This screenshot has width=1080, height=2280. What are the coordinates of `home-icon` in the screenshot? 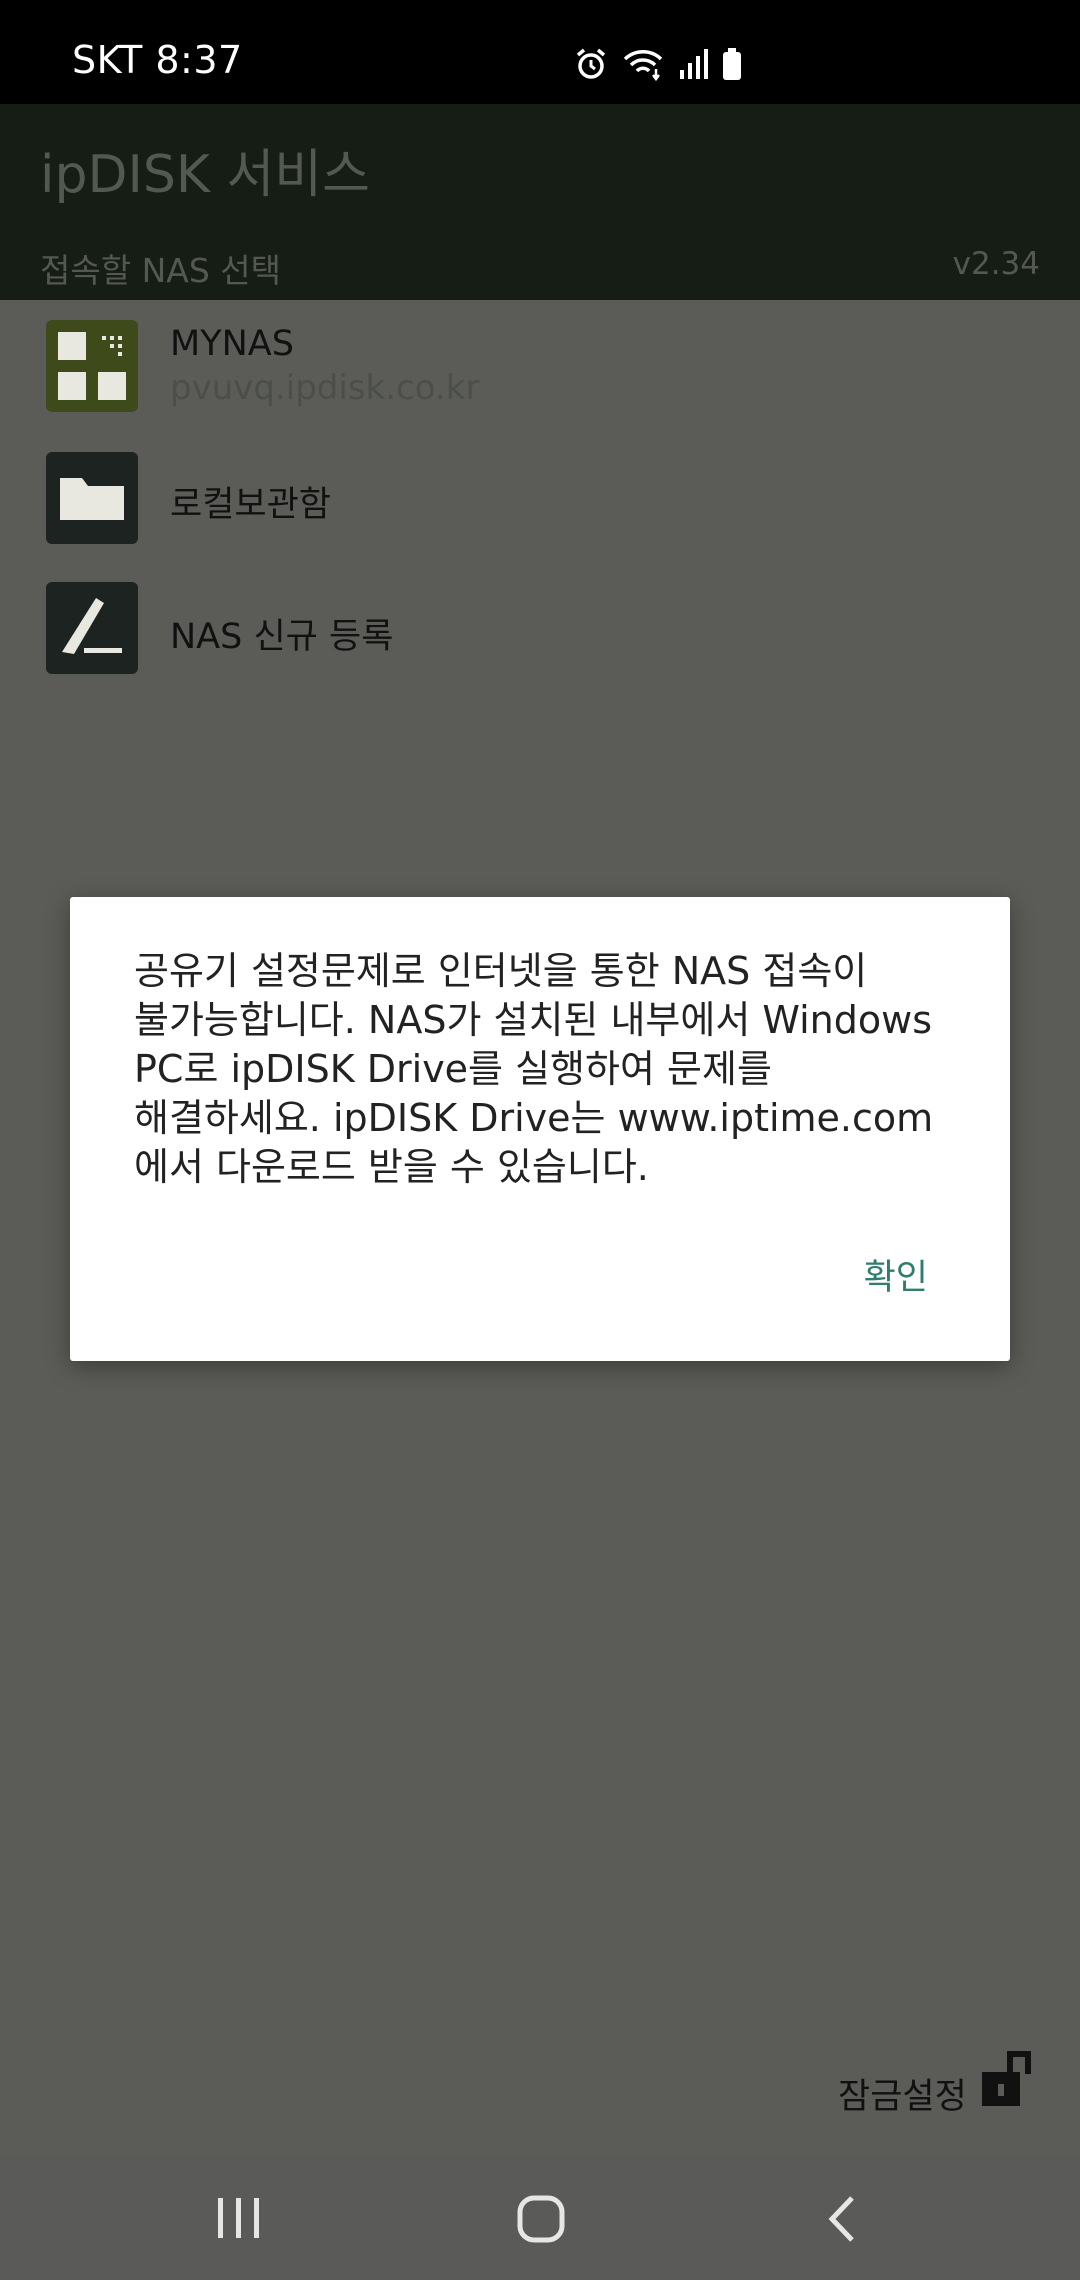 It's located at (541, 2221).